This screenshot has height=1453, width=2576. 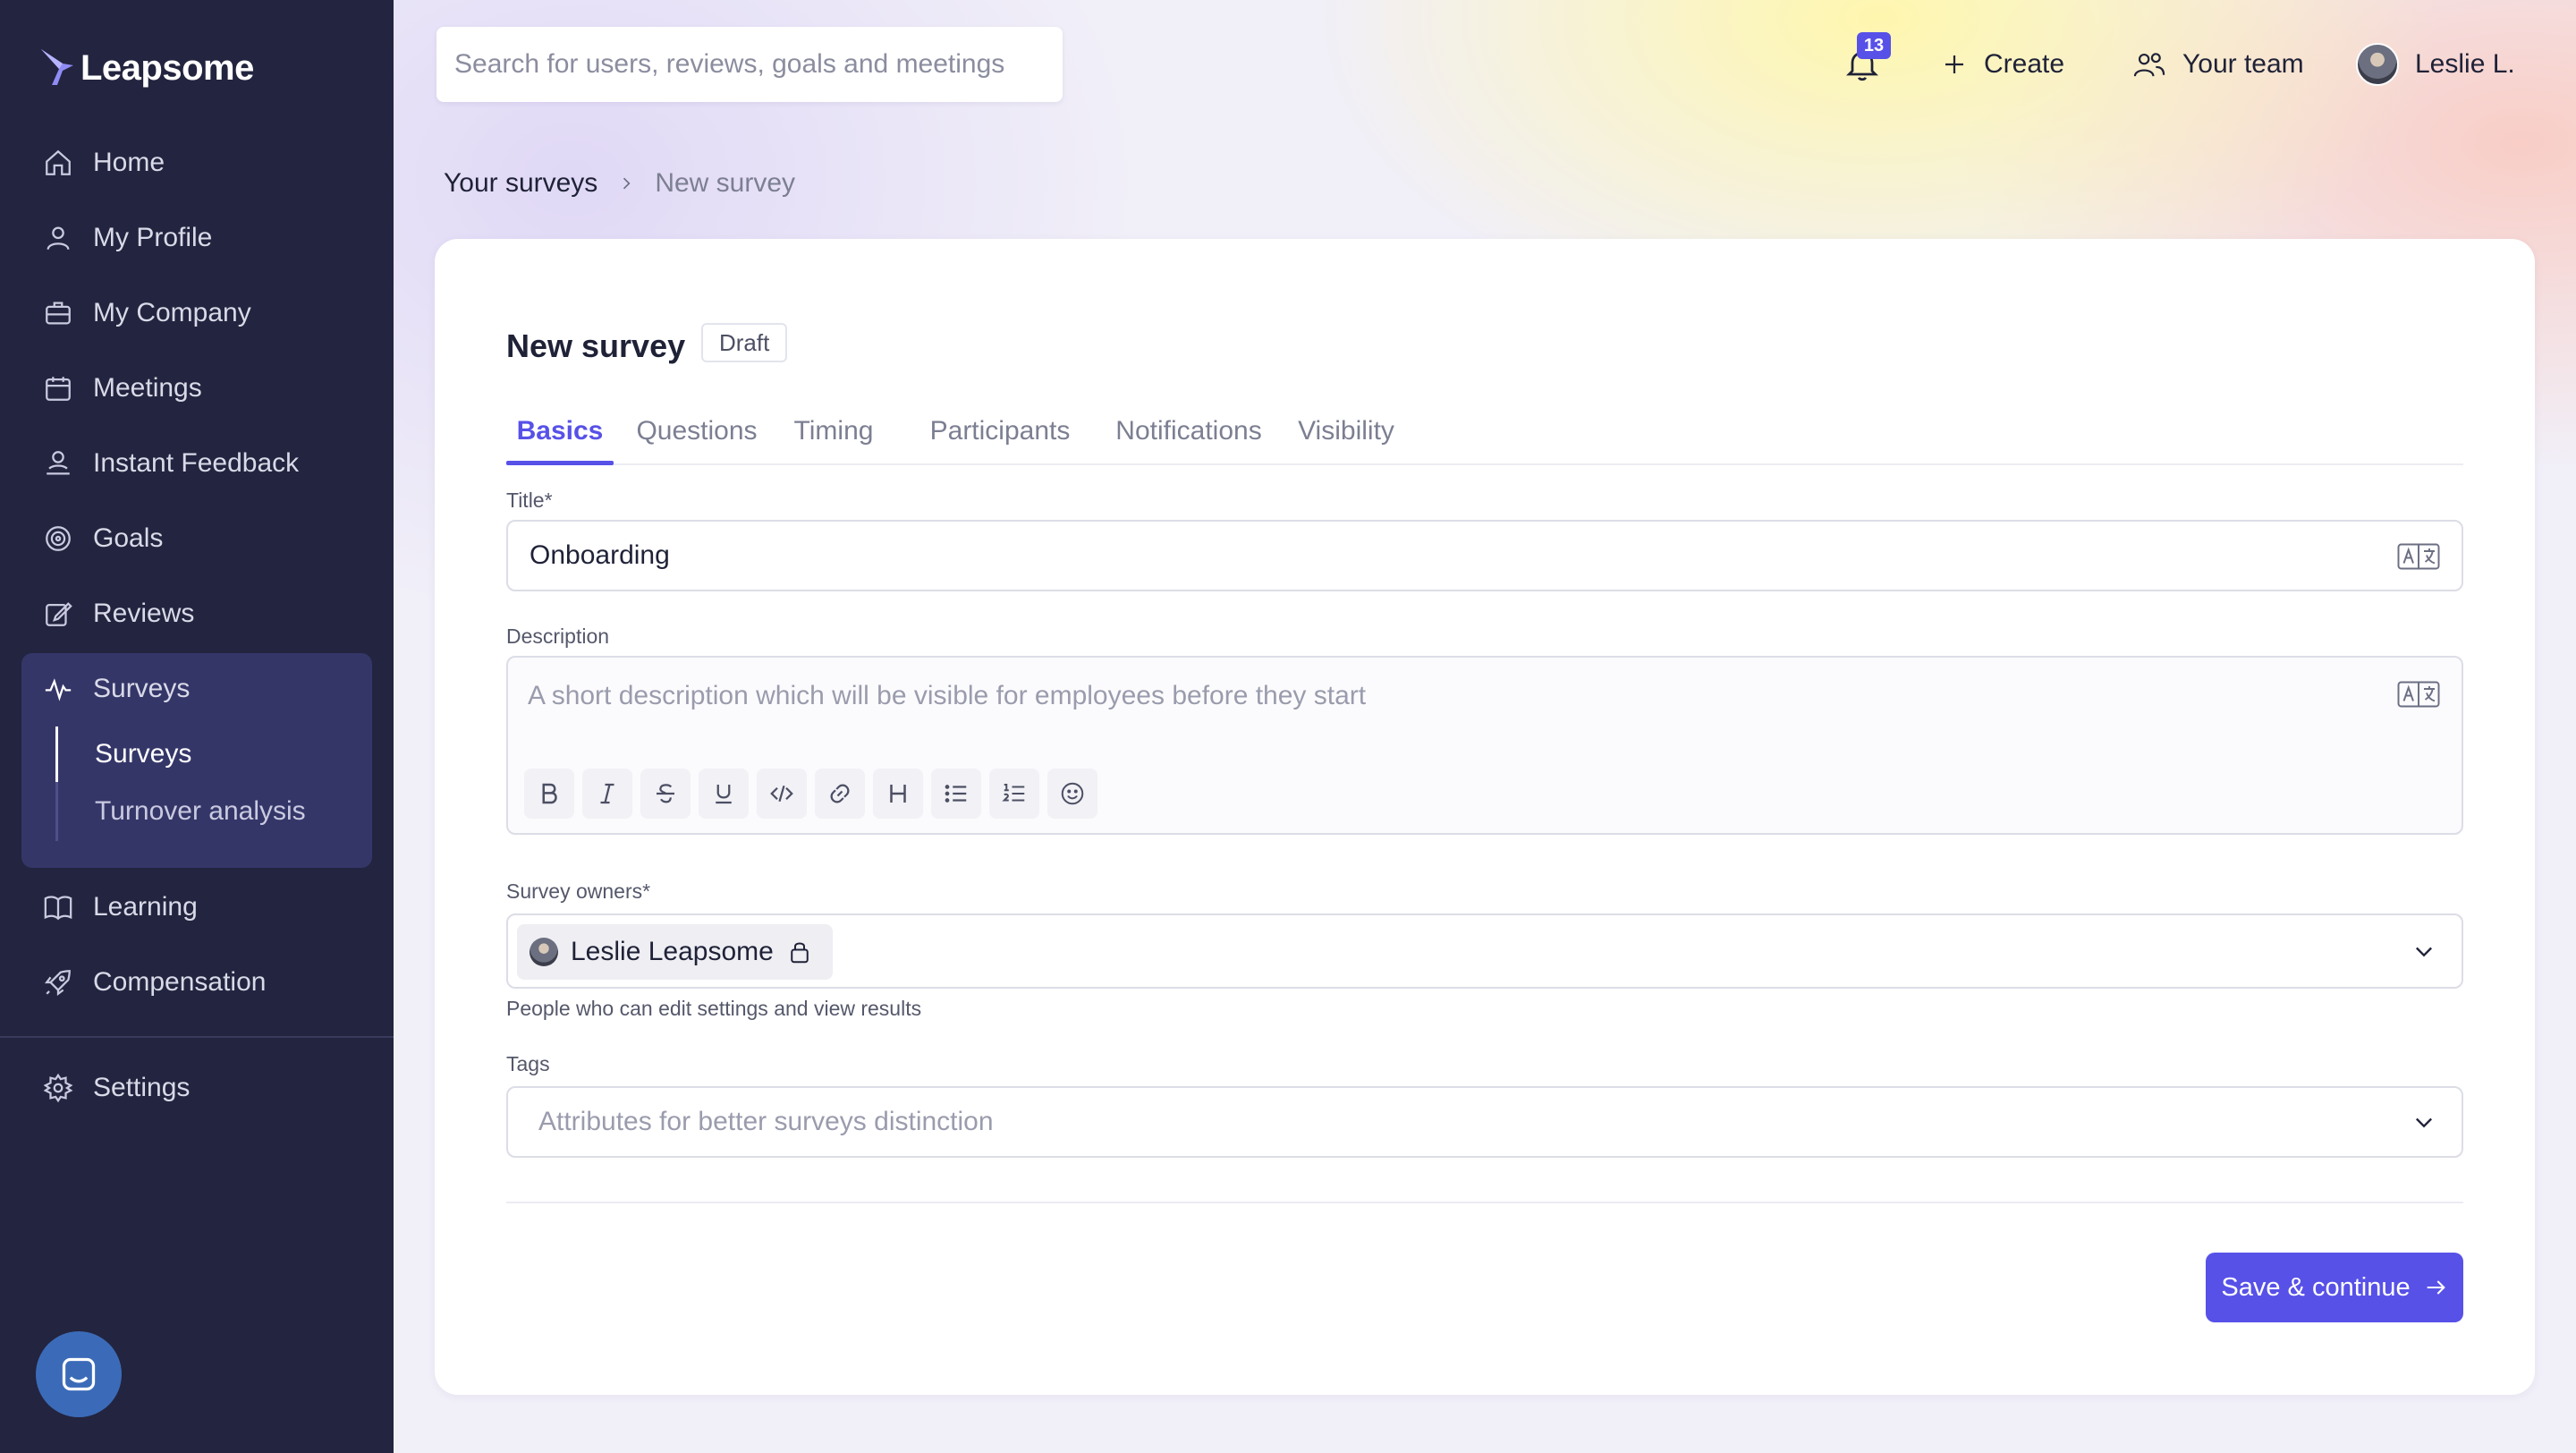 What do you see at coordinates (172, 312) in the screenshot?
I see `sidebar-item-label: My Company` at bounding box center [172, 312].